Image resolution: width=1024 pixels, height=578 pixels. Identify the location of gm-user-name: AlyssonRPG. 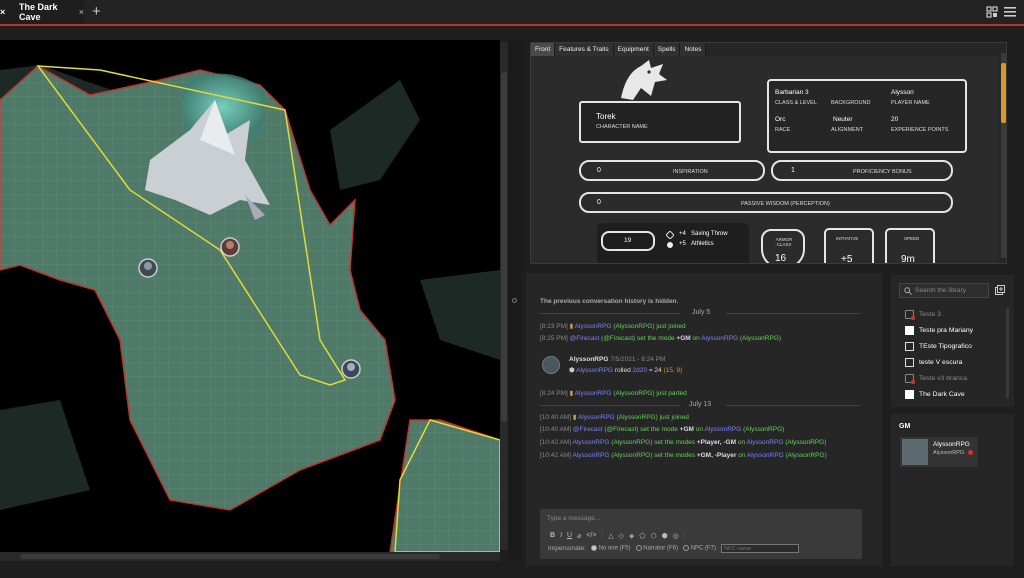
(951, 444).